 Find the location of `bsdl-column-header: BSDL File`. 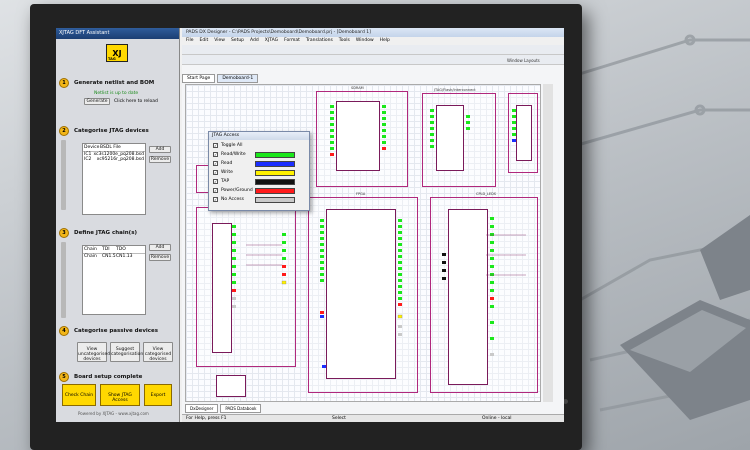

bsdl-column-header: BSDL File is located at coordinates (110, 147).